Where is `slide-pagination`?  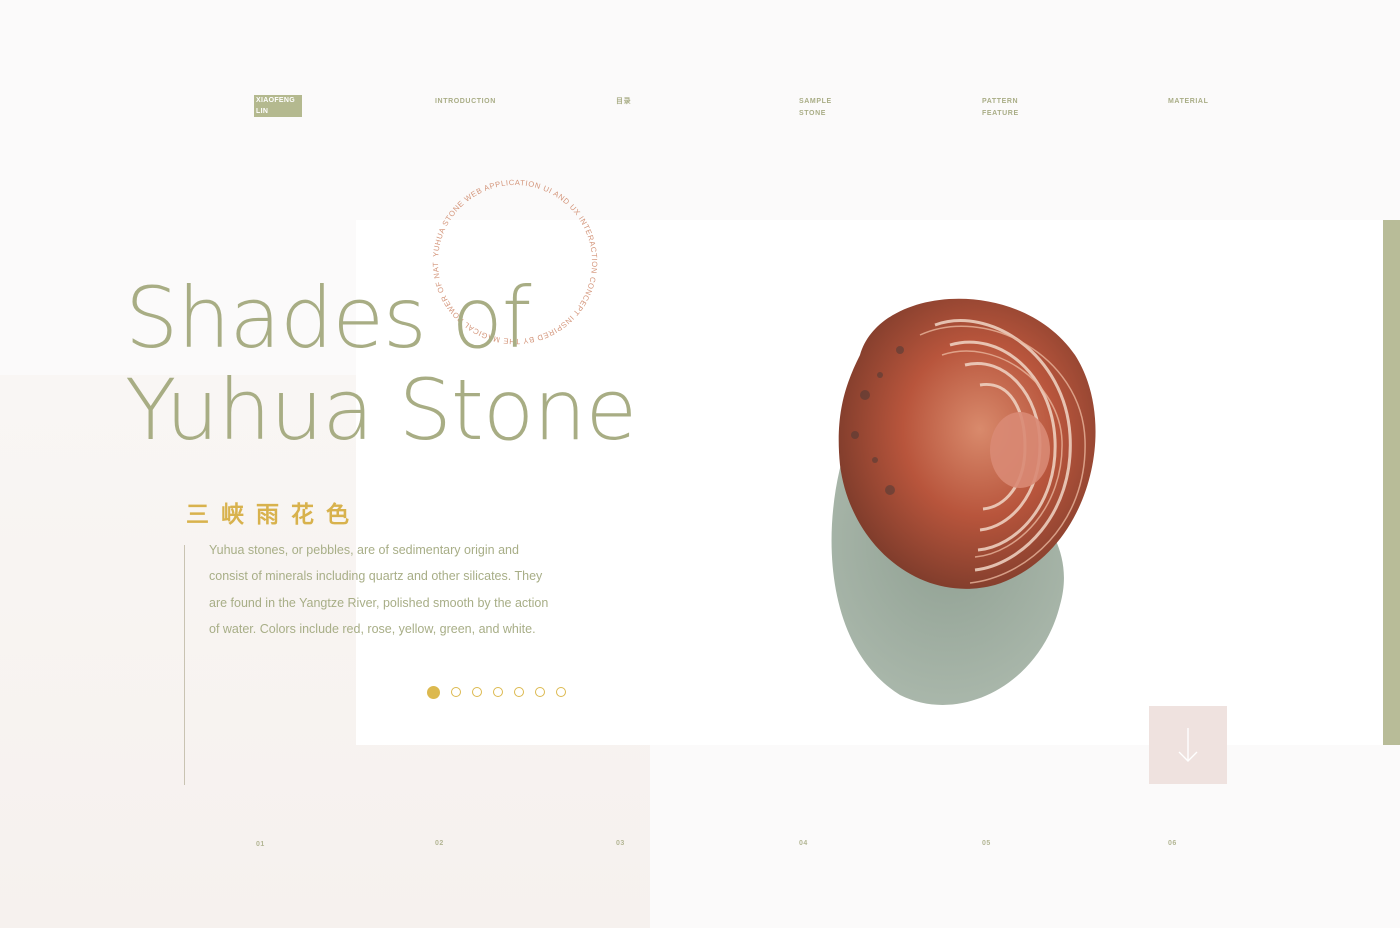
slide-pagination is located at coordinates (496, 692).